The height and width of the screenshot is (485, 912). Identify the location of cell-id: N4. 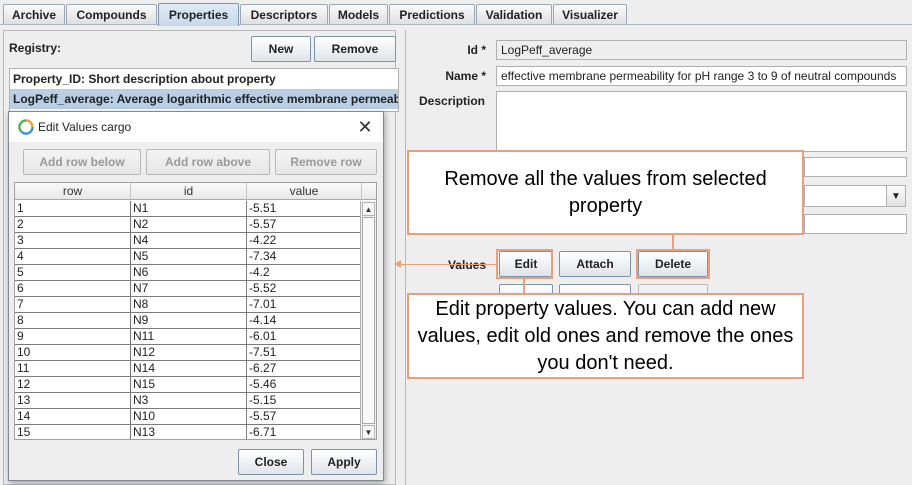
(189, 240).